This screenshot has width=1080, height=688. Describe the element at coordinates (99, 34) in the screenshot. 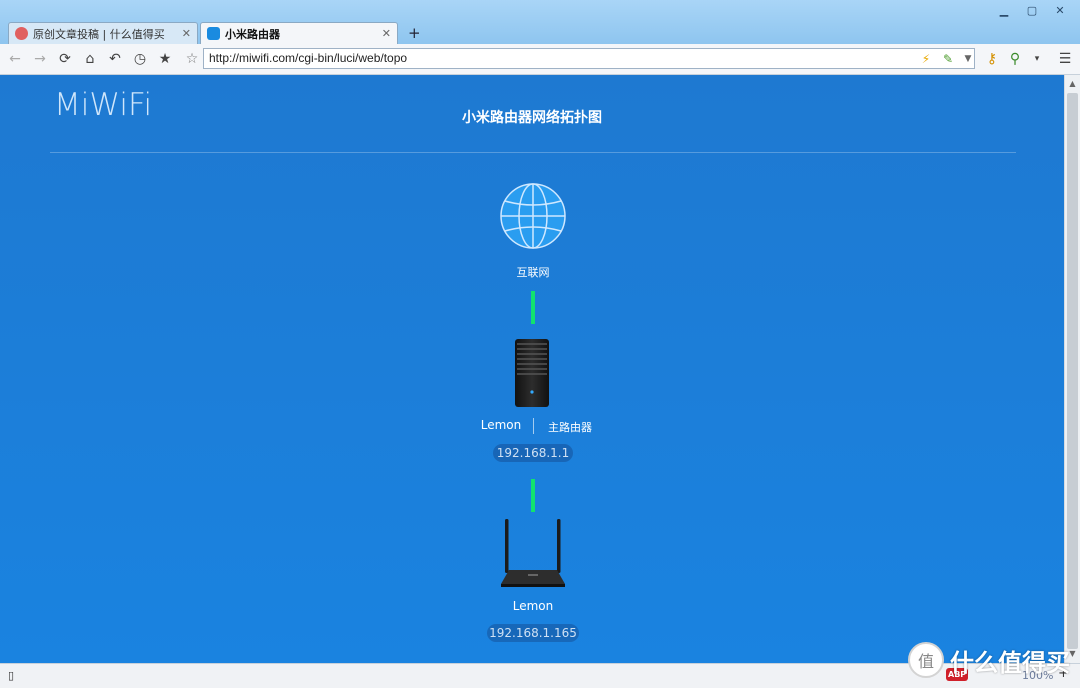

I see `tab-label: 原创文章投稿 | 什么值得买` at that location.